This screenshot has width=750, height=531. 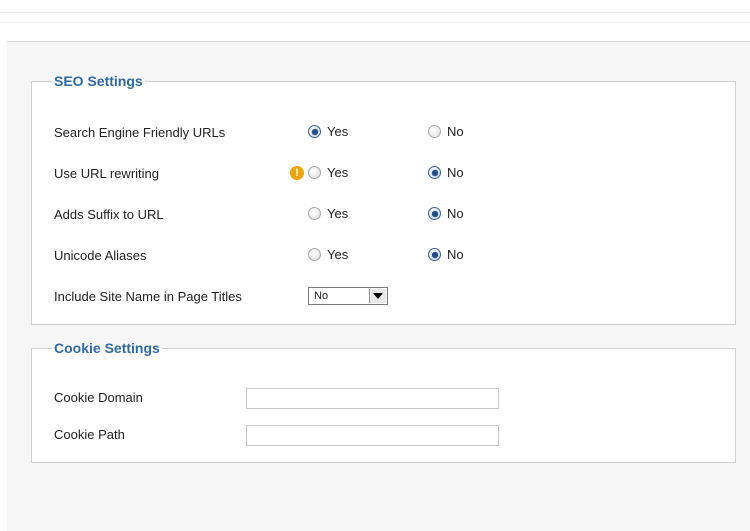 What do you see at coordinates (348, 296) in the screenshot?
I see `site-name-select: No` at bounding box center [348, 296].